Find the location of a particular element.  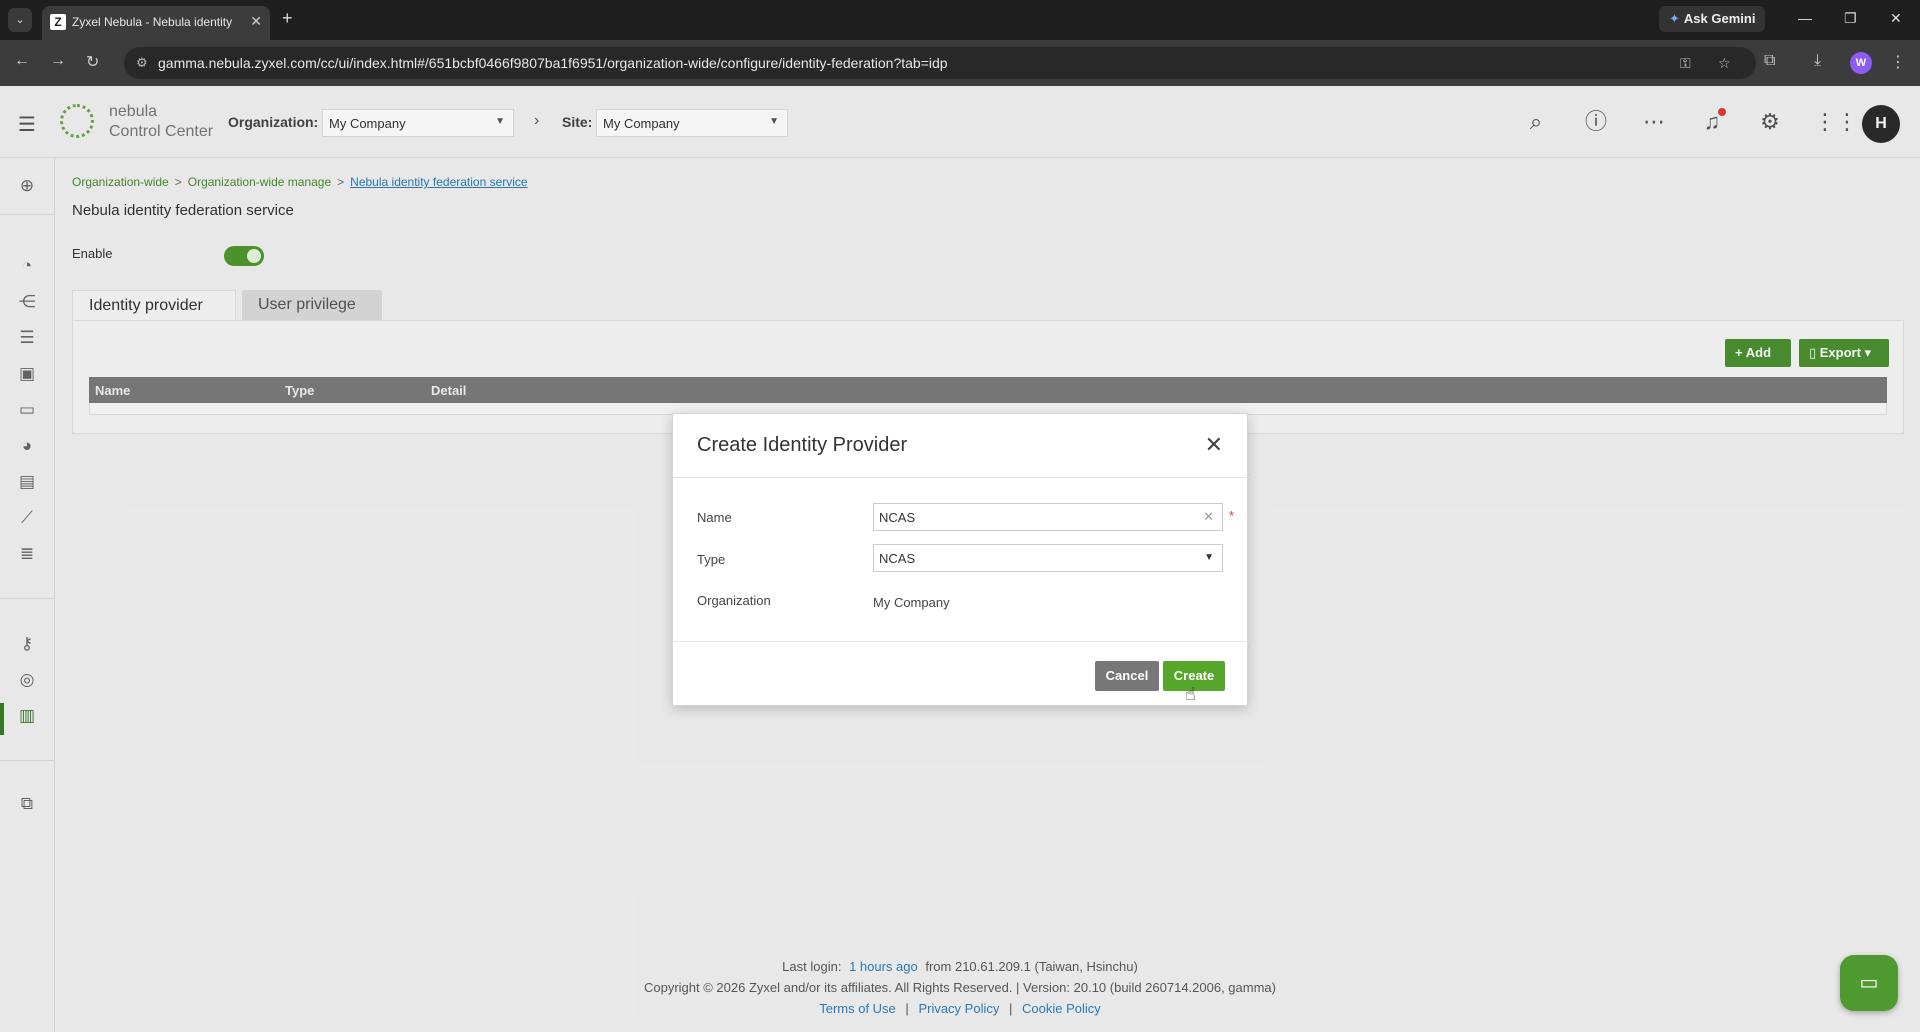

cookie-link: Cookie Policy is located at coordinates (1061, 1008).